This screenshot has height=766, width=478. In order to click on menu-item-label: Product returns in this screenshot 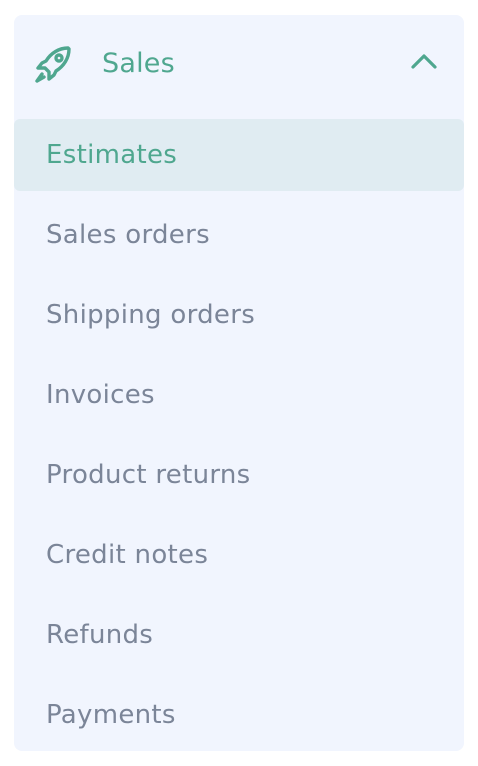, I will do `click(148, 475)`.